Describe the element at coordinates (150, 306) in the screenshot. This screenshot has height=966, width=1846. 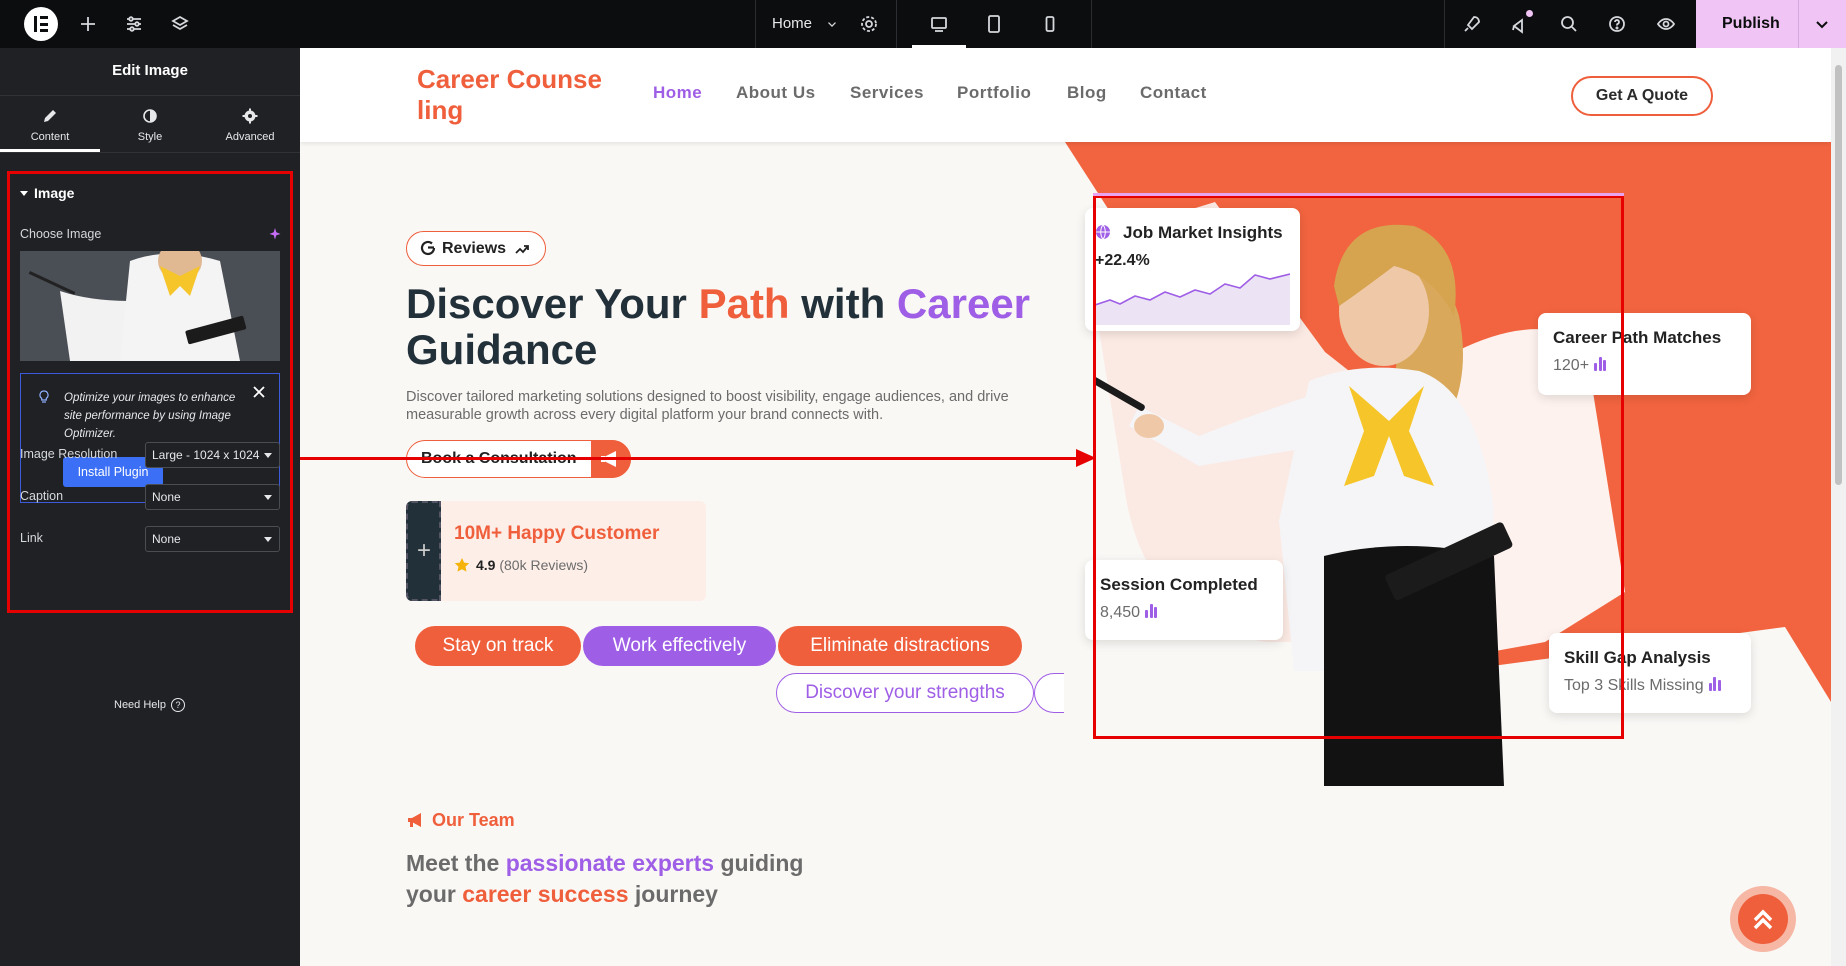
I see `image-thumbnail` at that location.